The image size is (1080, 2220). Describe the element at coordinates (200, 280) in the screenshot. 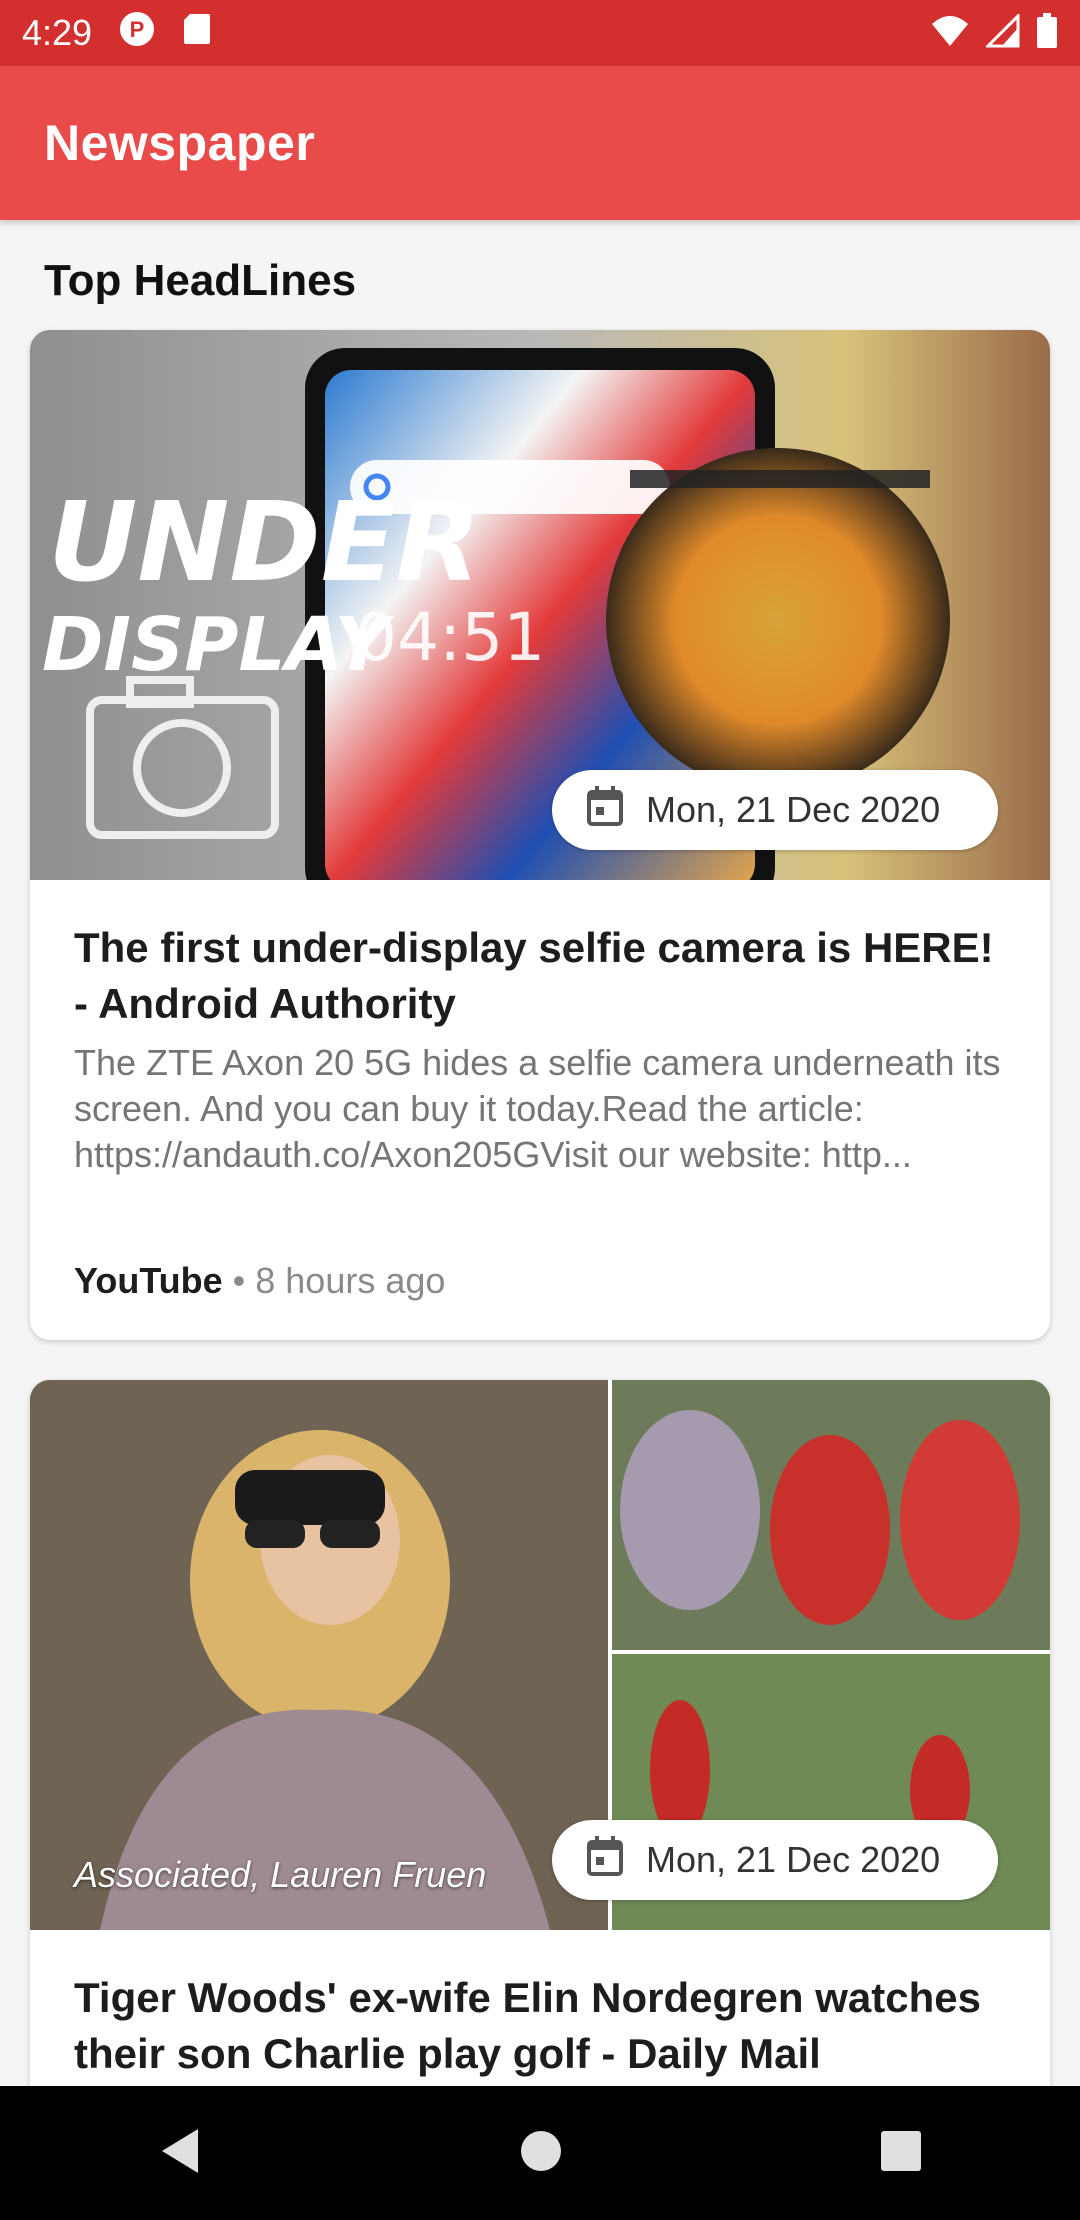

I see `section-title: Top HeadLines` at that location.